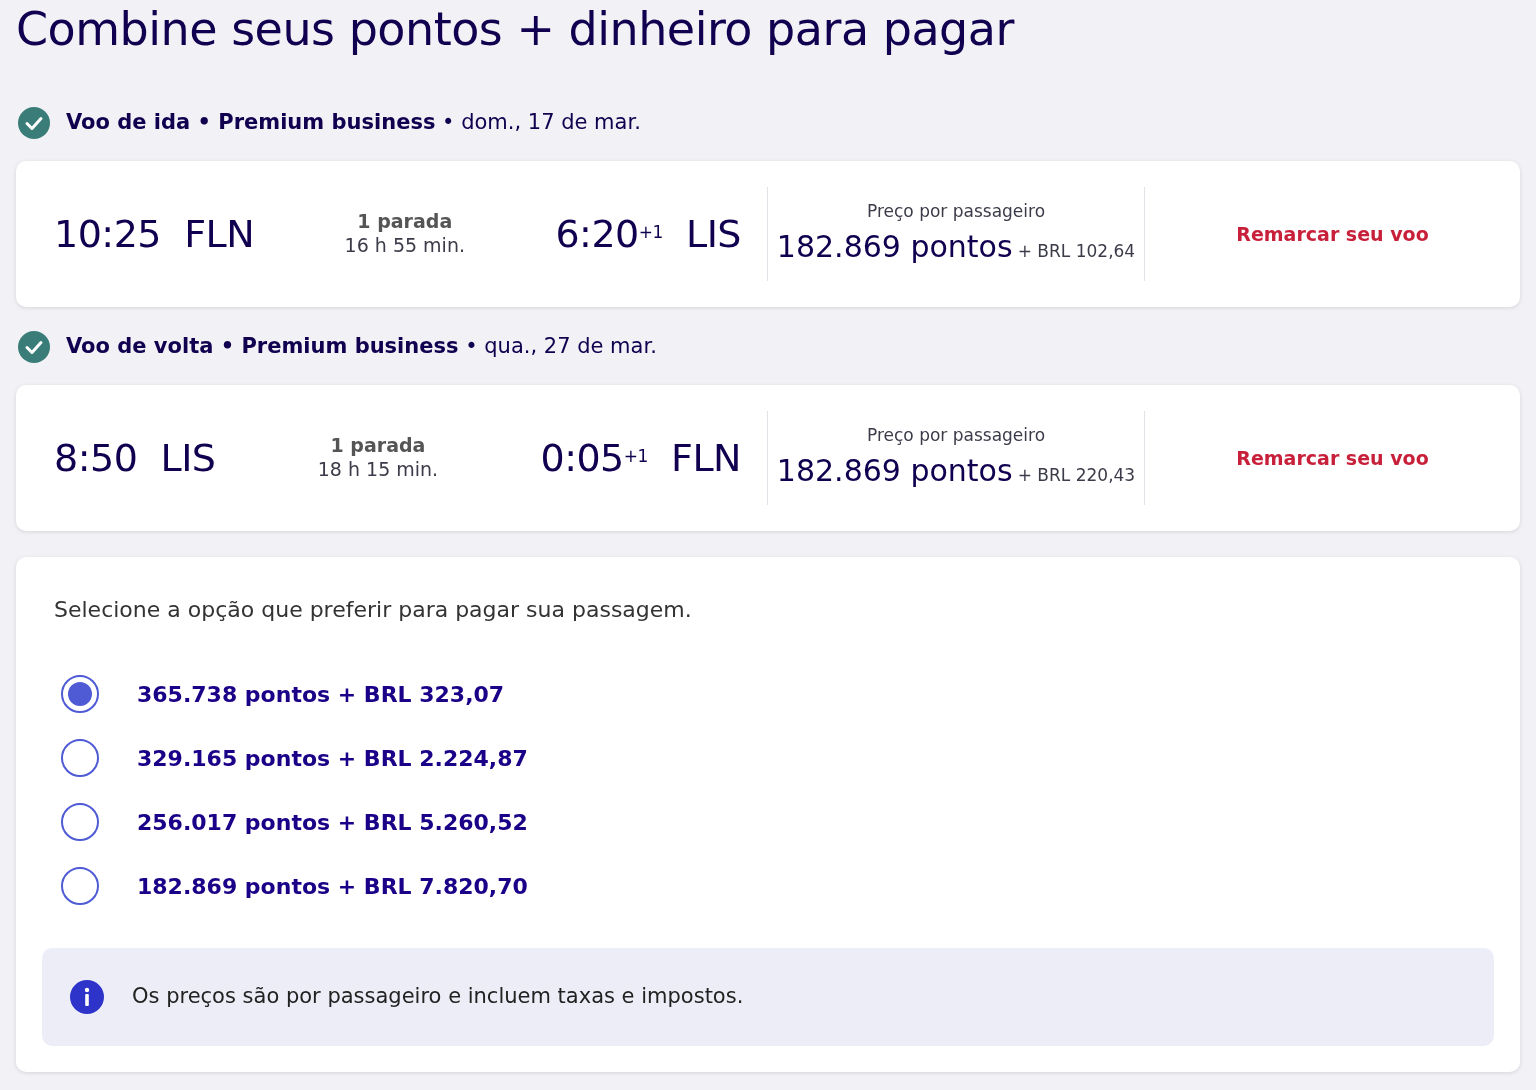 This screenshot has width=1536, height=1090. What do you see at coordinates (516, 29) in the screenshot?
I see `page-title: Combine seus pontos + dinheiro para pagar` at bounding box center [516, 29].